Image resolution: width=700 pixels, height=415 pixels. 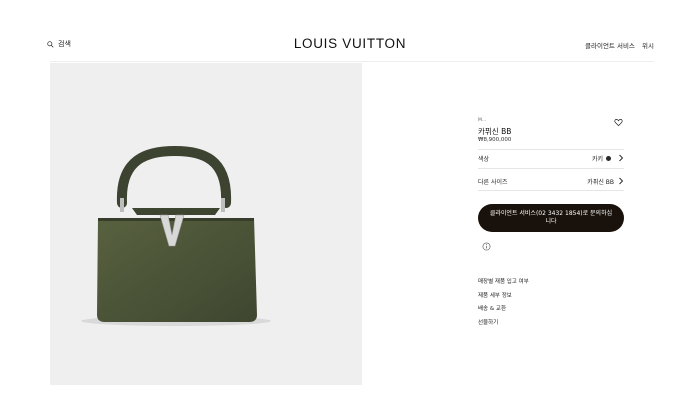 What do you see at coordinates (600, 182) in the screenshot?
I see `other-sizes-value: 카퓌신 BB` at bounding box center [600, 182].